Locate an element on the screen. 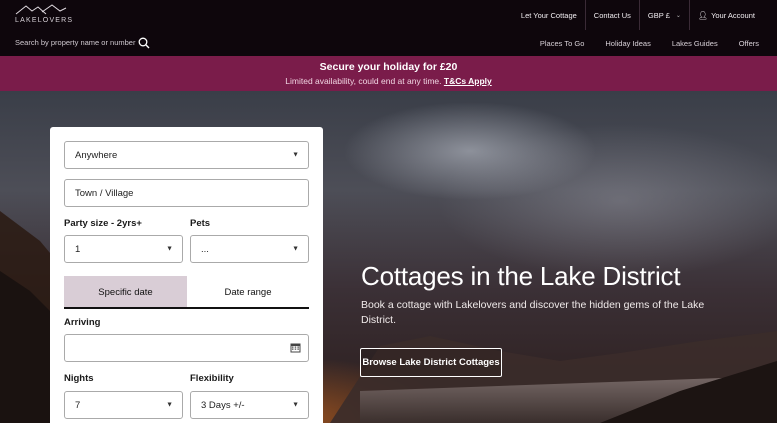 The width and height of the screenshot is (777, 423). nights-label: Nights is located at coordinates (79, 378).